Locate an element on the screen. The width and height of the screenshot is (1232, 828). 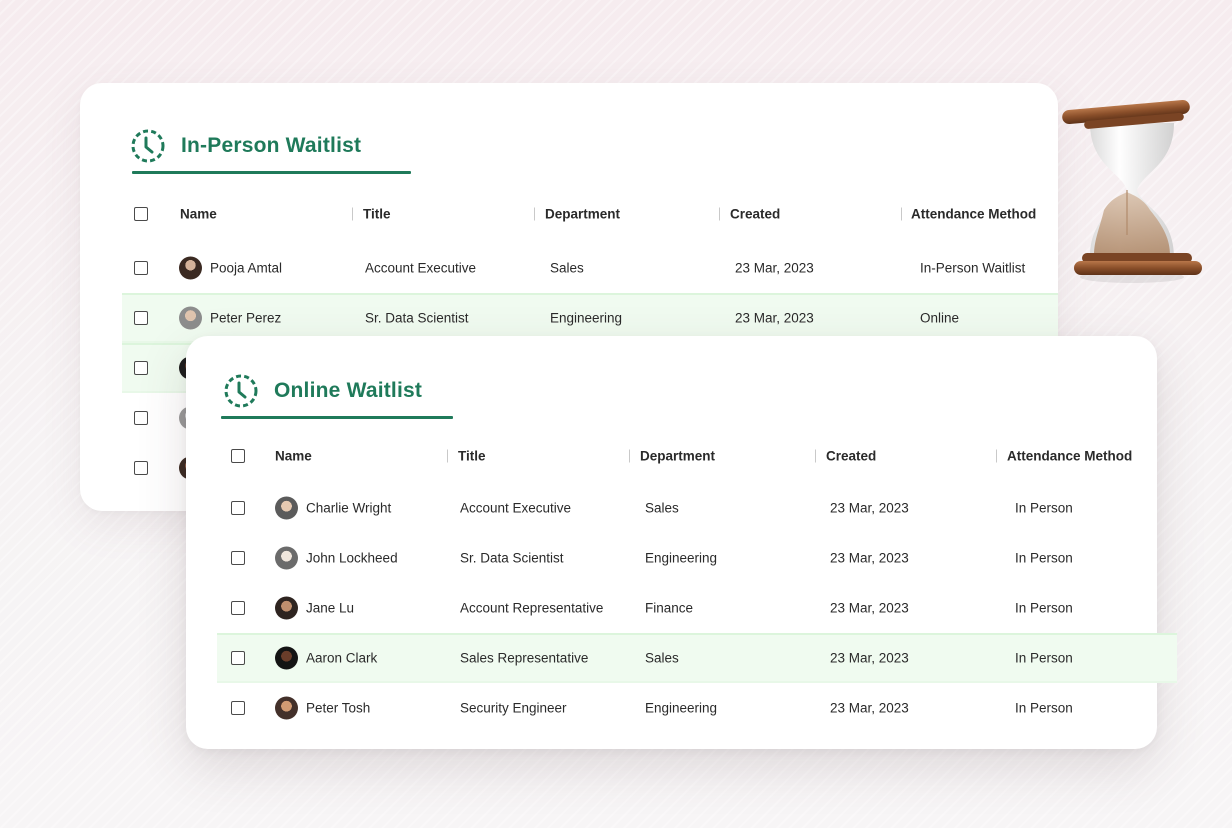
name-cell: Aaron Clark is located at coordinates (326, 658).